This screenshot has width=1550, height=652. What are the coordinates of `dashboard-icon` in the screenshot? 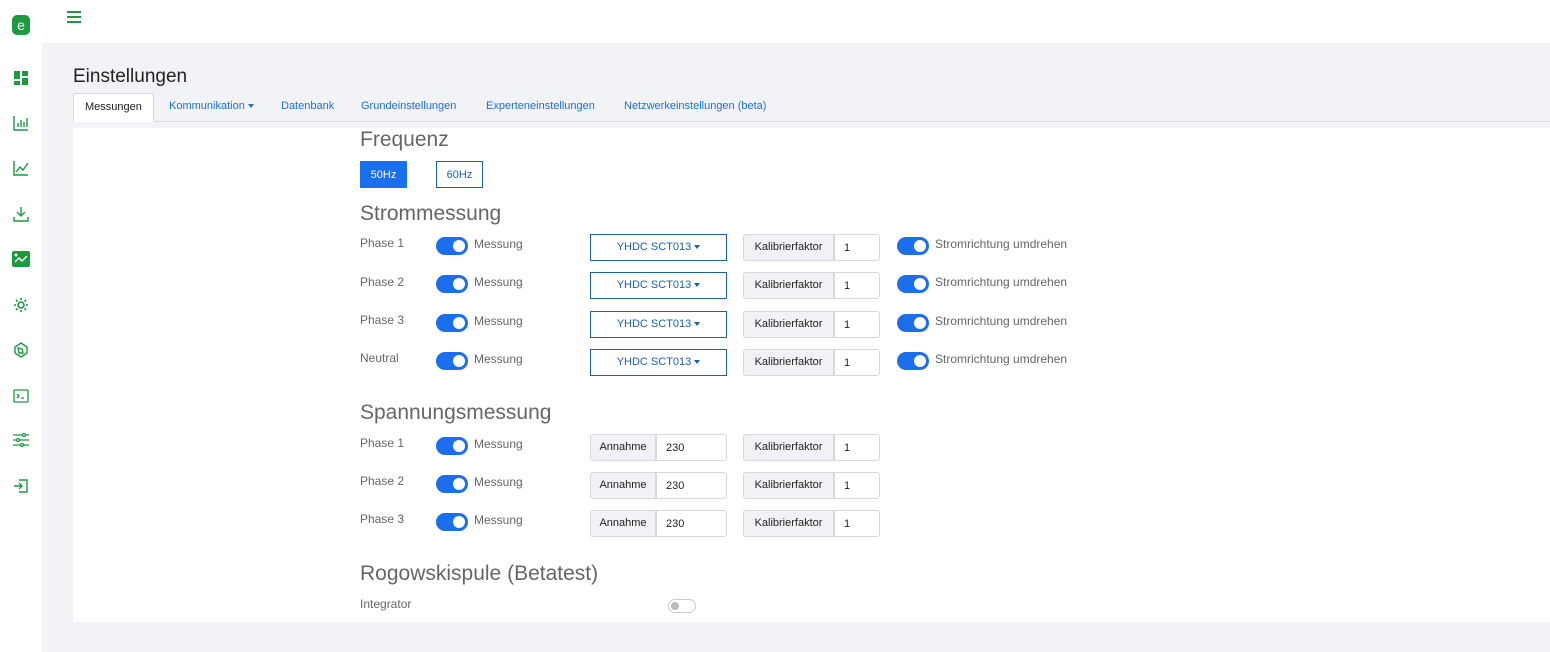 It's located at (21, 78).